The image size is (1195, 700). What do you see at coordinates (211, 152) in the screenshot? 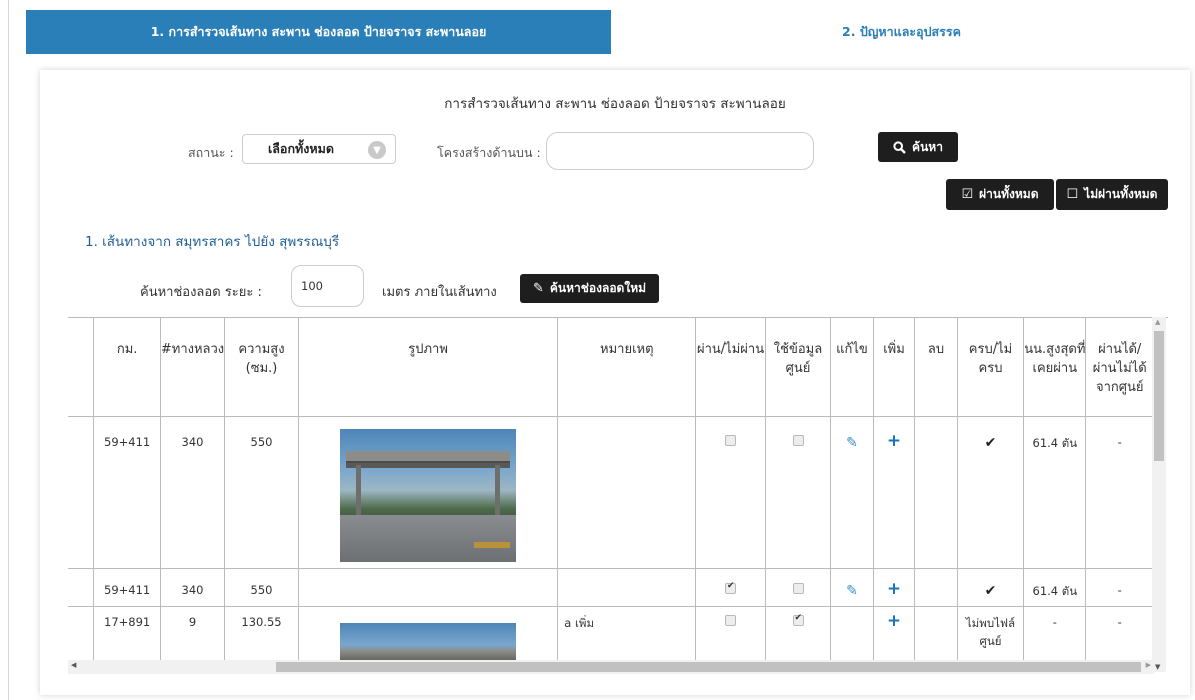
I see `status-label: สถานะ :` at bounding box center [211, 152].